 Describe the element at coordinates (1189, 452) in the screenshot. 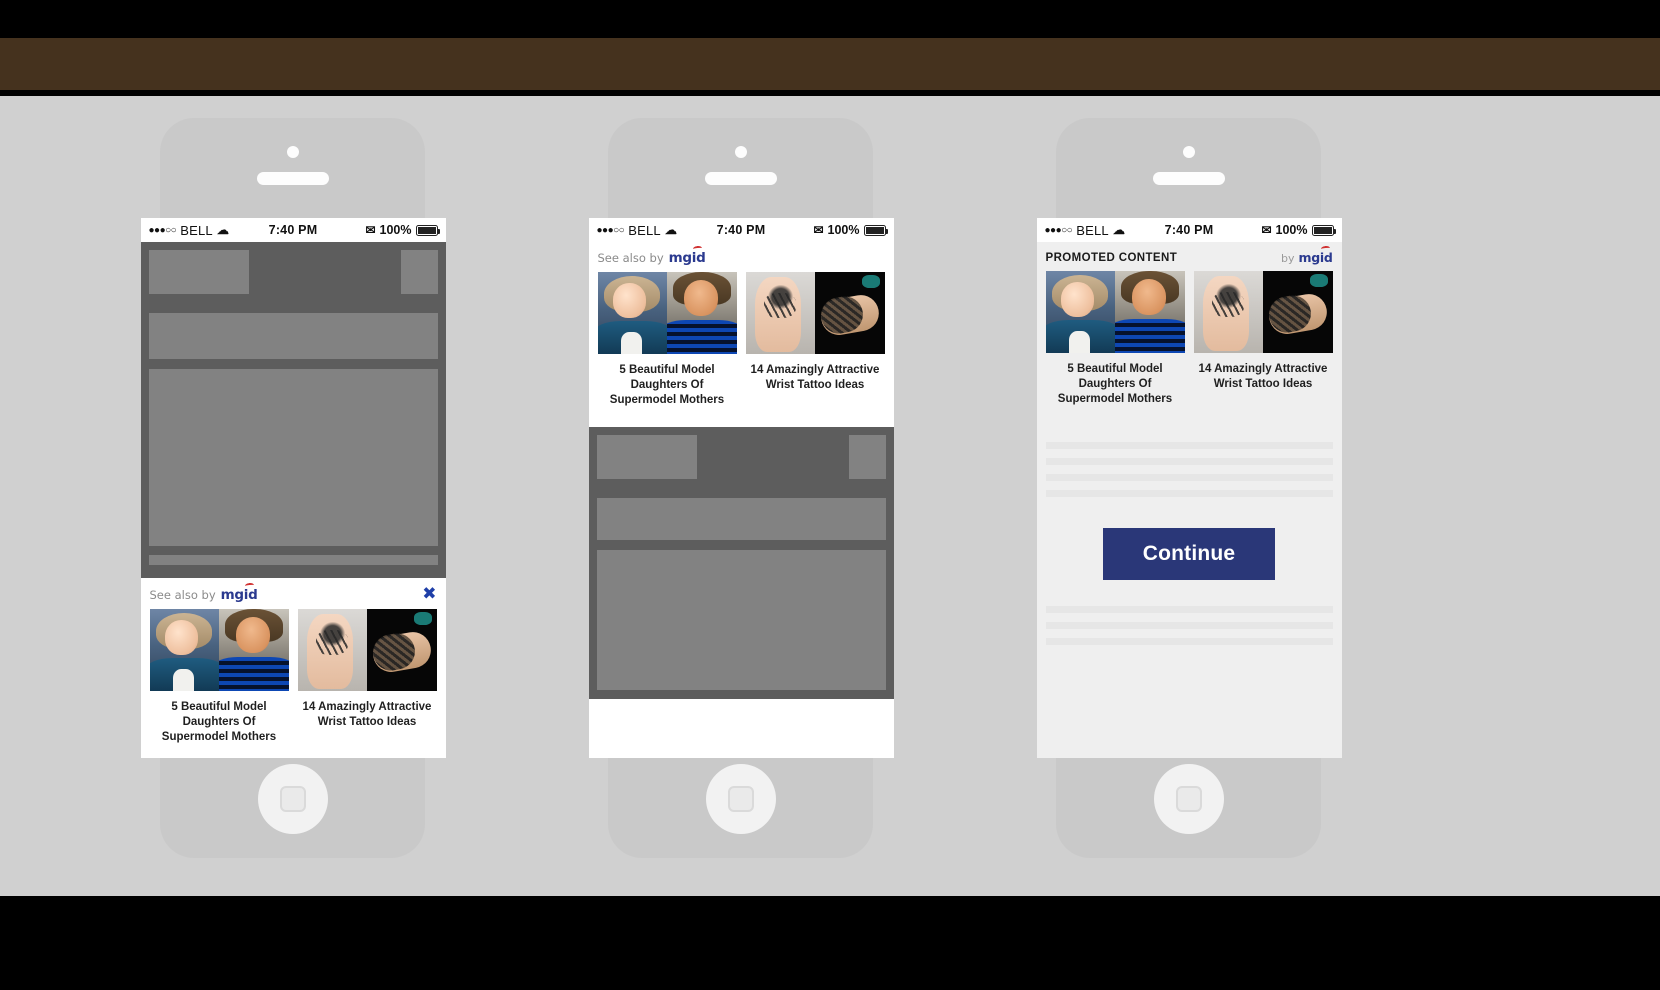

I see `article-placeholder-lines` at that location.